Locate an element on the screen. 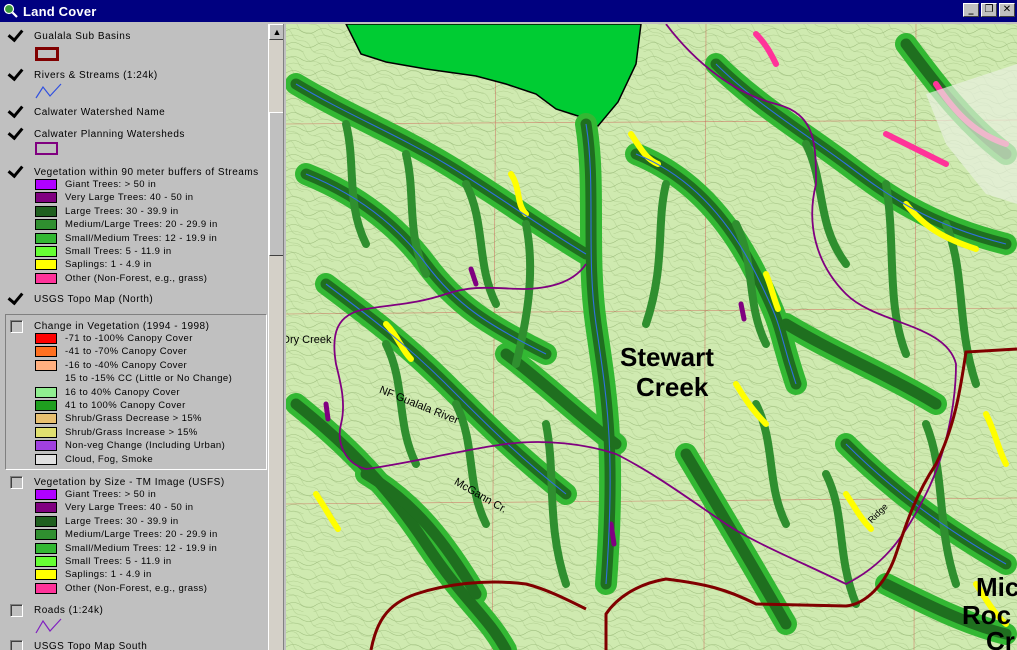  legend-class-row: Cloud, Fog, Smoke is located at coordinates (94, 459).